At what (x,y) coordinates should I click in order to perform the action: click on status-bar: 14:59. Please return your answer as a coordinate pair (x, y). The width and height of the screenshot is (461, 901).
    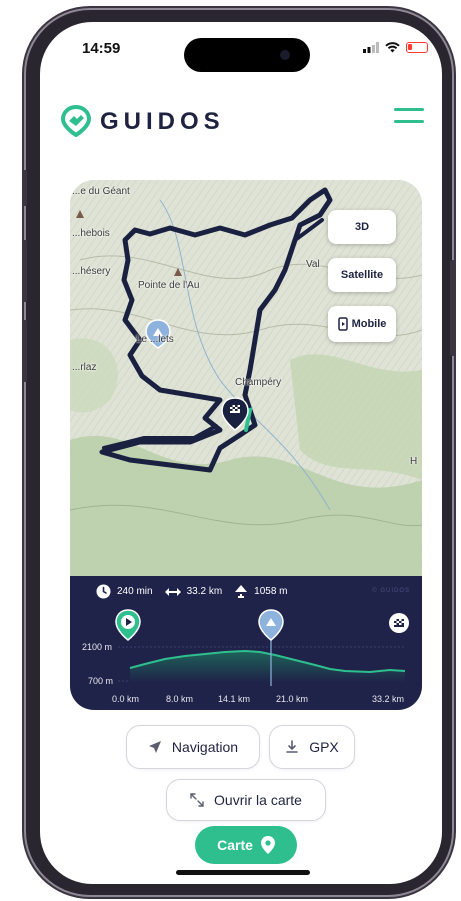
    Looking at the image, I should click on (241, 47).